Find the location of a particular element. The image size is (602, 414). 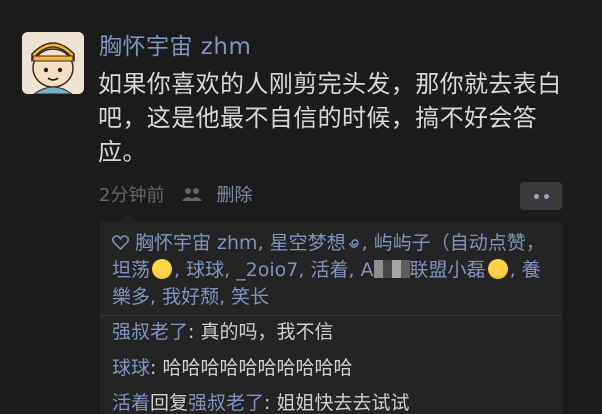

post-meta: 2分钟前 删除 is located at coordinates (175, 194).